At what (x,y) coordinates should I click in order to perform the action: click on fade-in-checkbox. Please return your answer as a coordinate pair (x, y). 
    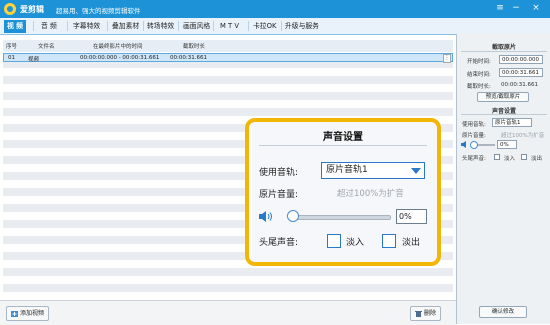
    Looking at the image, I should click on (497, 157).